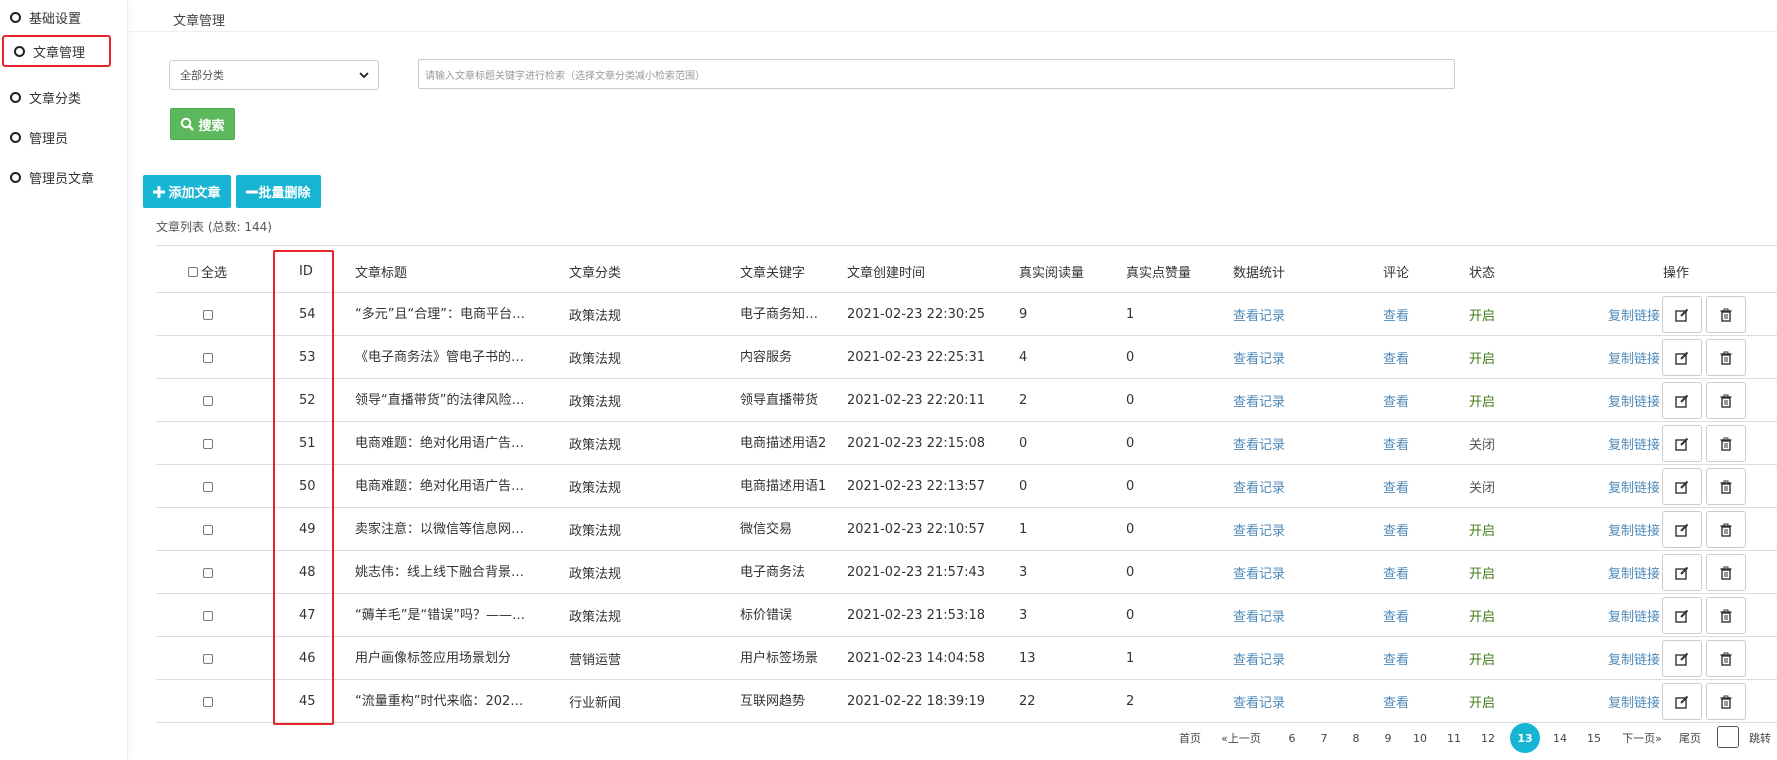 This screenshot has height=760, width=1777. I want to click on page-number: 10, so click(1420, 738).